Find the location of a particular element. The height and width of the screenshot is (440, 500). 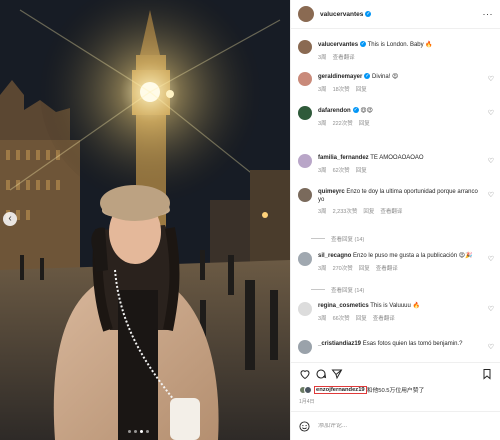

carousel-indicator is located at coordinates (138, 431).